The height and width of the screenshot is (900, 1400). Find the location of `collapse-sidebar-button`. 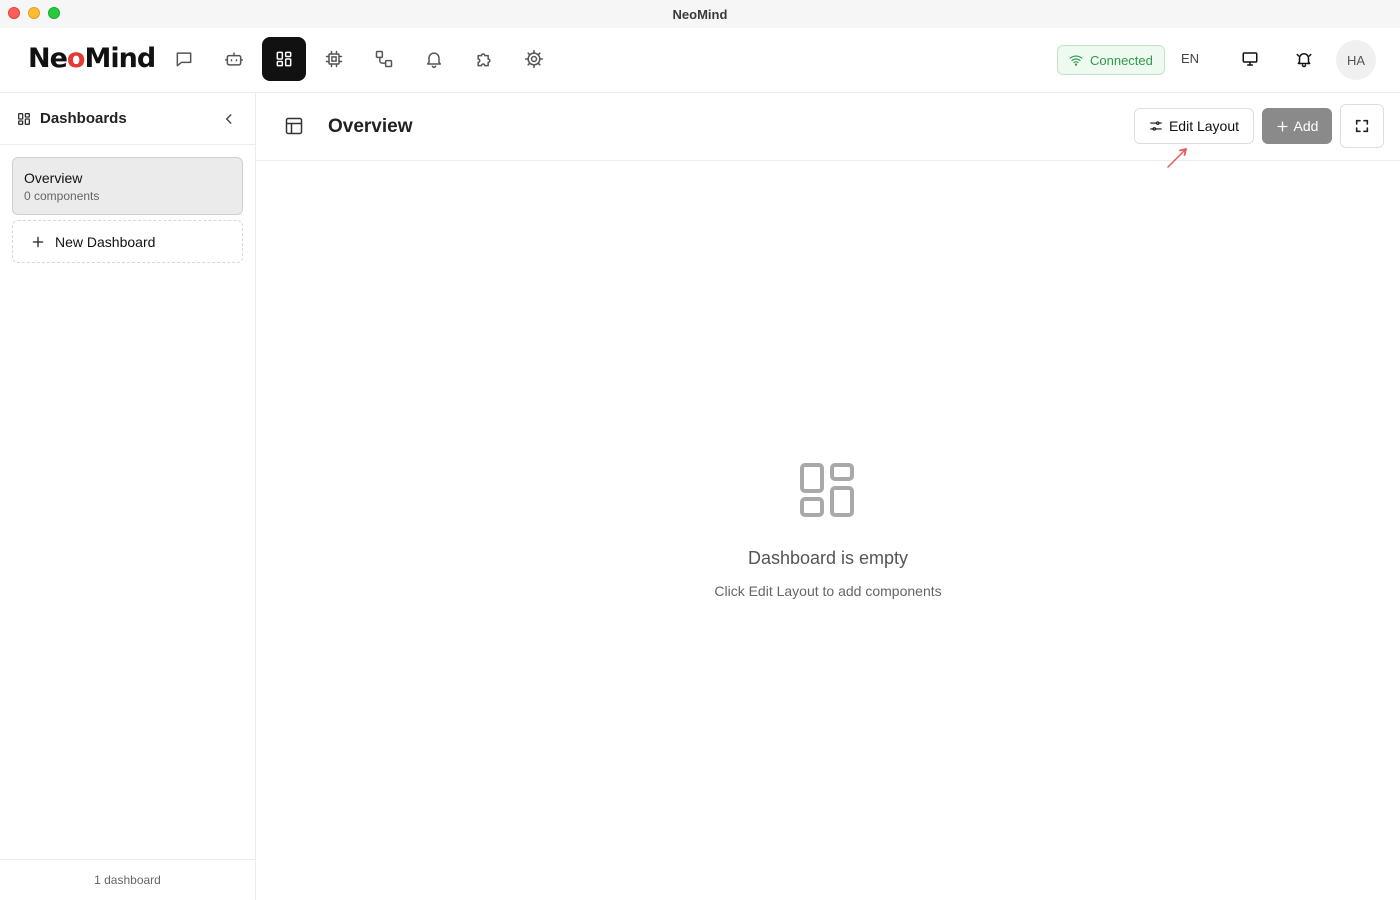

collapse-sidebar-button is located at coordinates (229, 119).